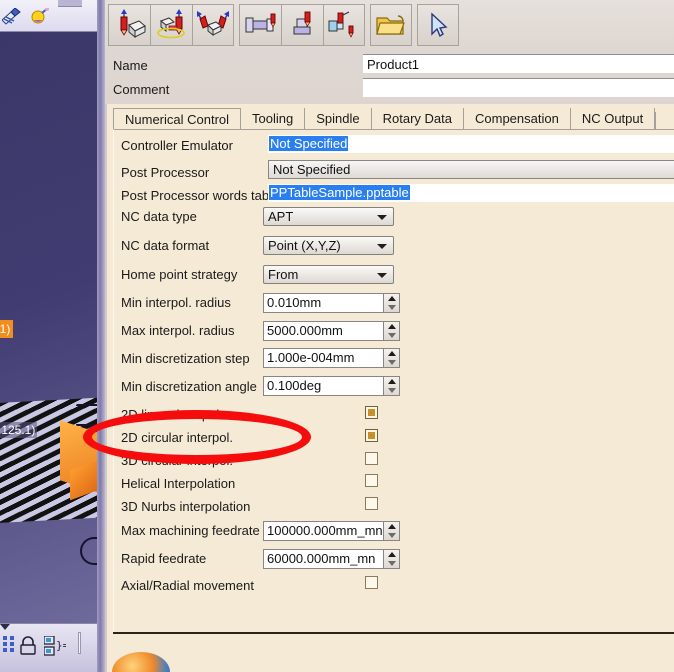 This screenshot has height=672, width=674. What do you see at coordinates (438, 25) in the screenshot?
I see `pointer-arrow-icon` at bounding box center [438, 25].